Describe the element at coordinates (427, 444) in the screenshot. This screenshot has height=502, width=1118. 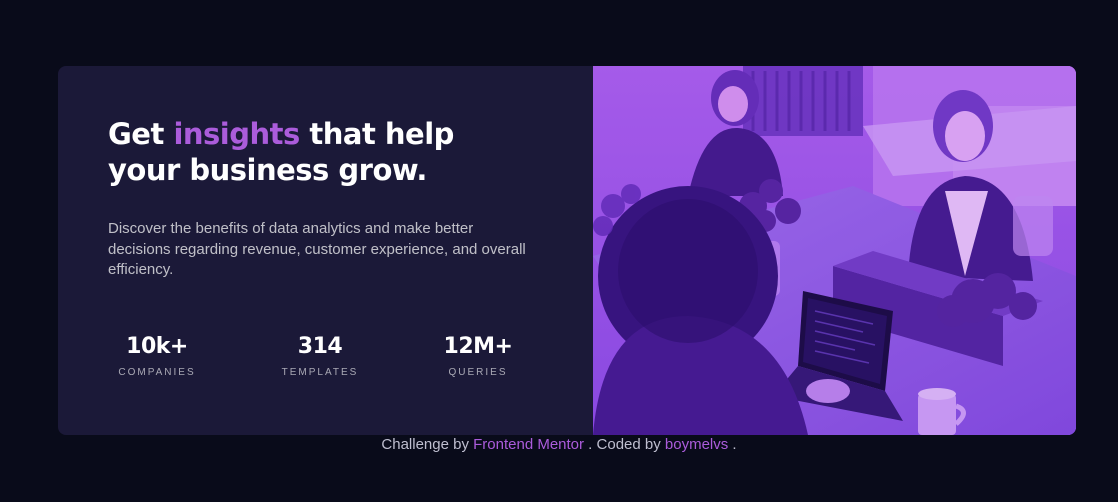
I see `footer-prefix: Challenge by` at that location.